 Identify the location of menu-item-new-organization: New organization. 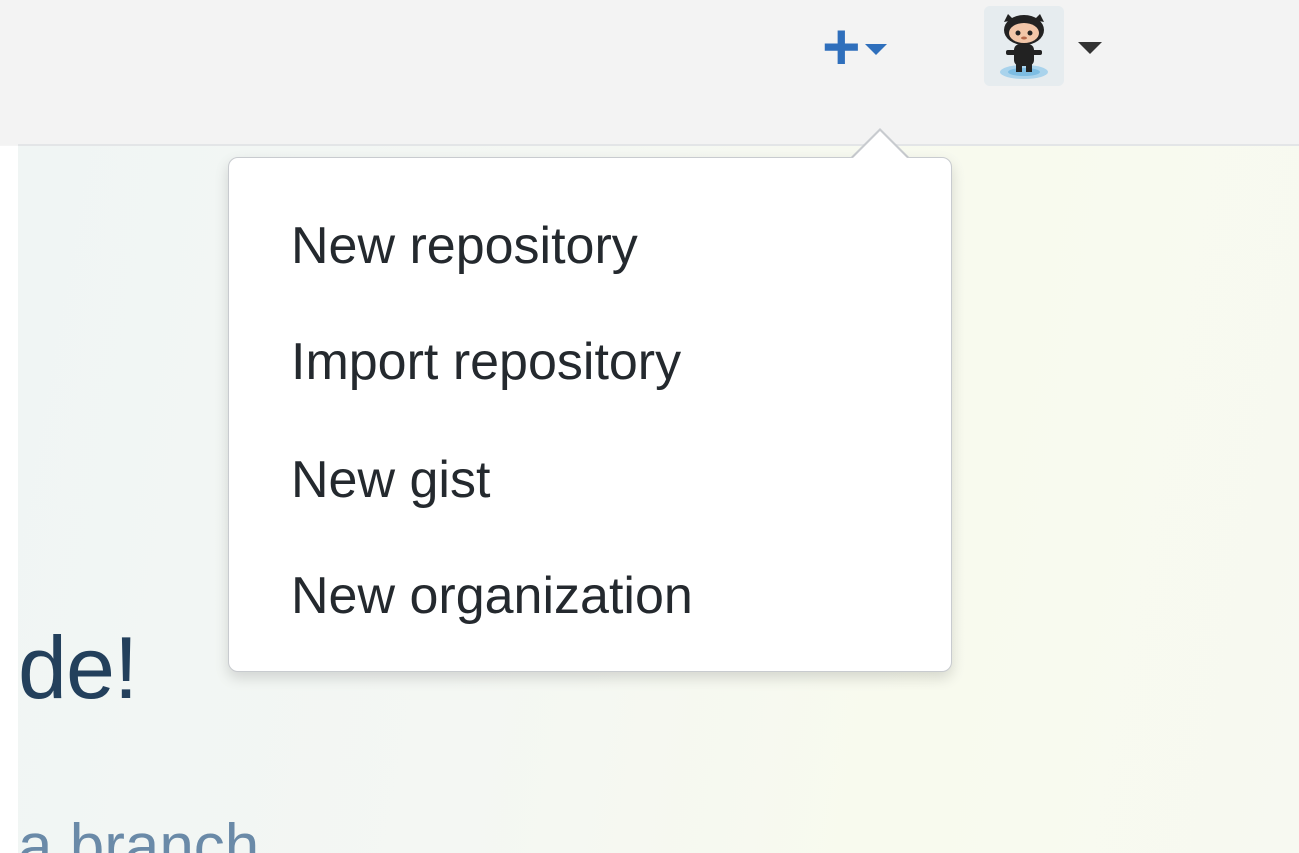
(492, 596).